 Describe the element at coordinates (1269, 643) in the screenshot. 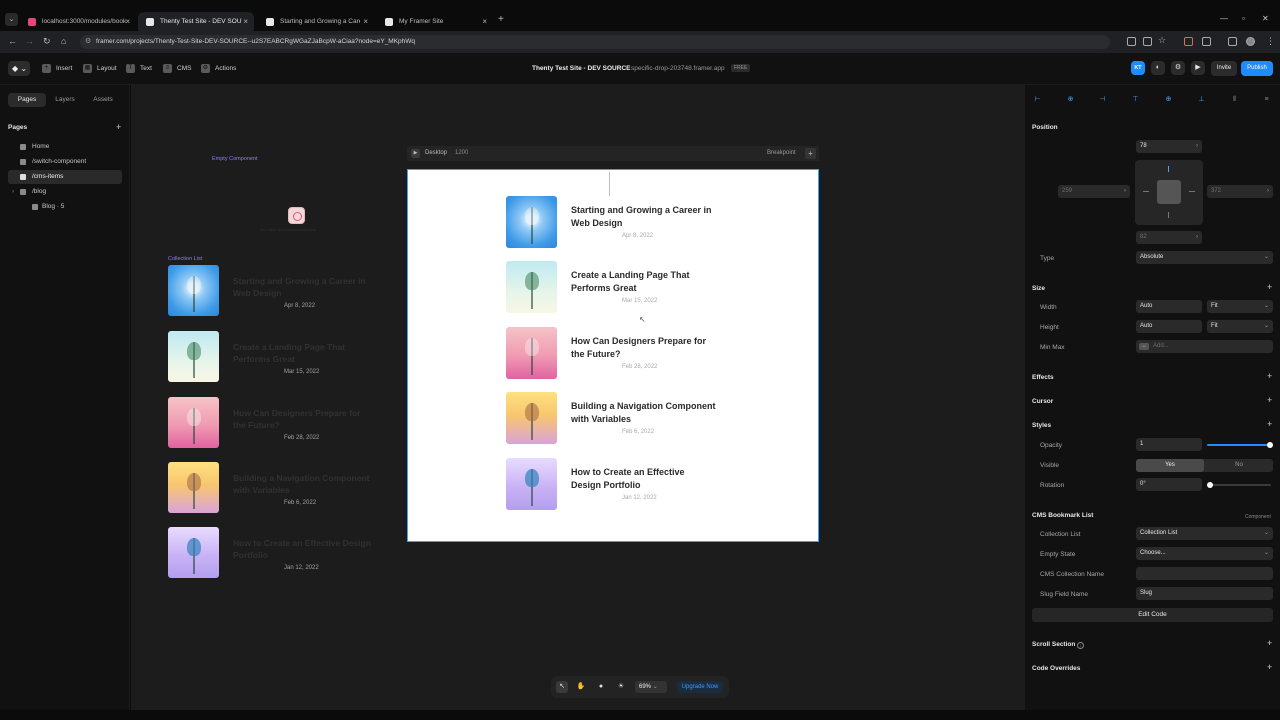

I see `scroll-section-add-icon: +` at that location.